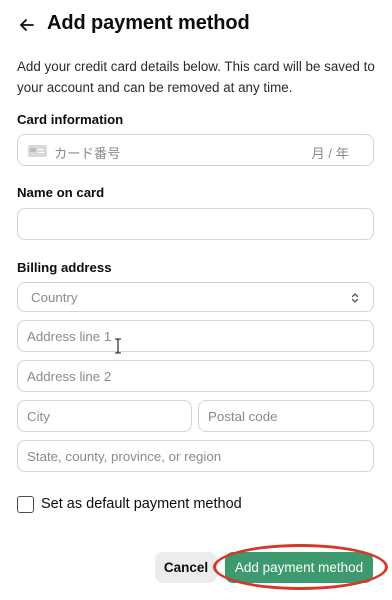  Describe the element at coordinates (69, 336) in the screenshot. I see `address-line1-placeholder: Address line 1` at that location.